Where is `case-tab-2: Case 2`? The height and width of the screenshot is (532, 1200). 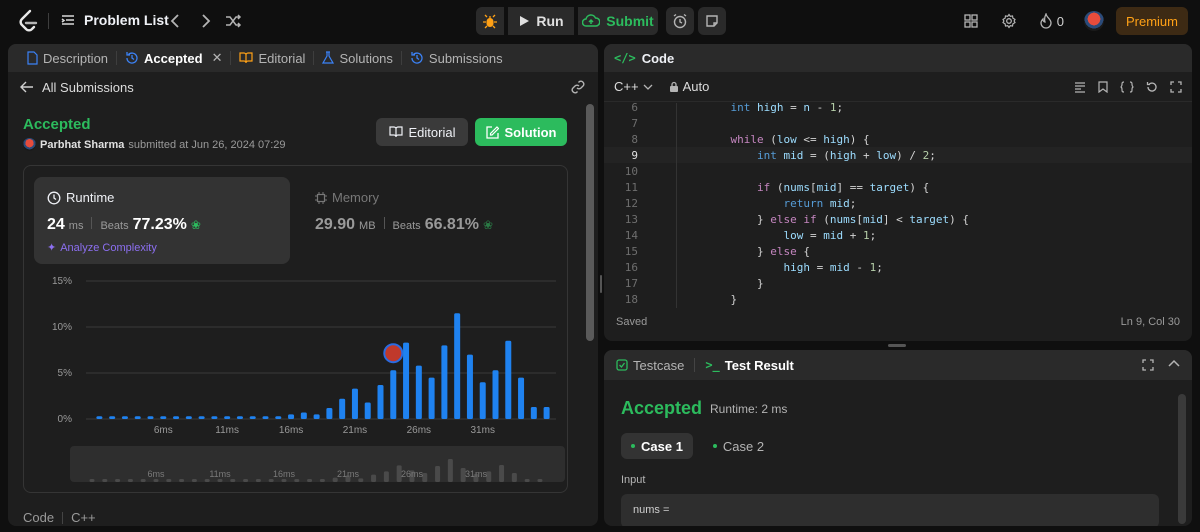 case-tab-2: Case 2 is located at coordinates (738, 446).